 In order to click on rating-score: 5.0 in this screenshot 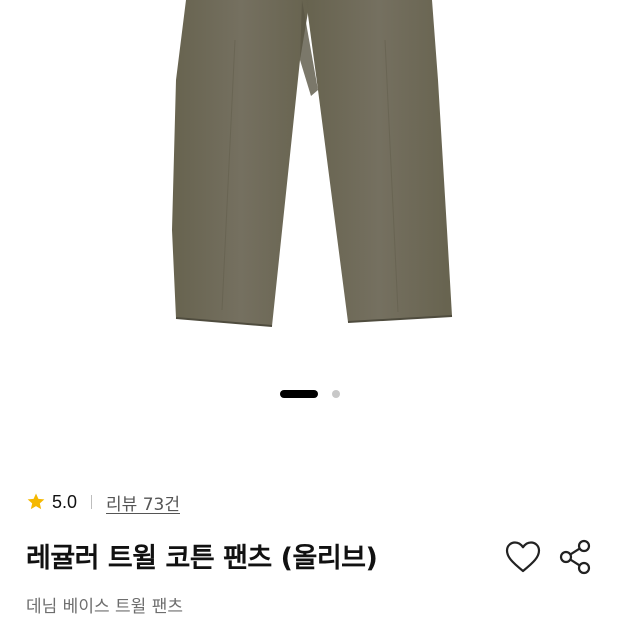, I will do `click(65, 501)`.